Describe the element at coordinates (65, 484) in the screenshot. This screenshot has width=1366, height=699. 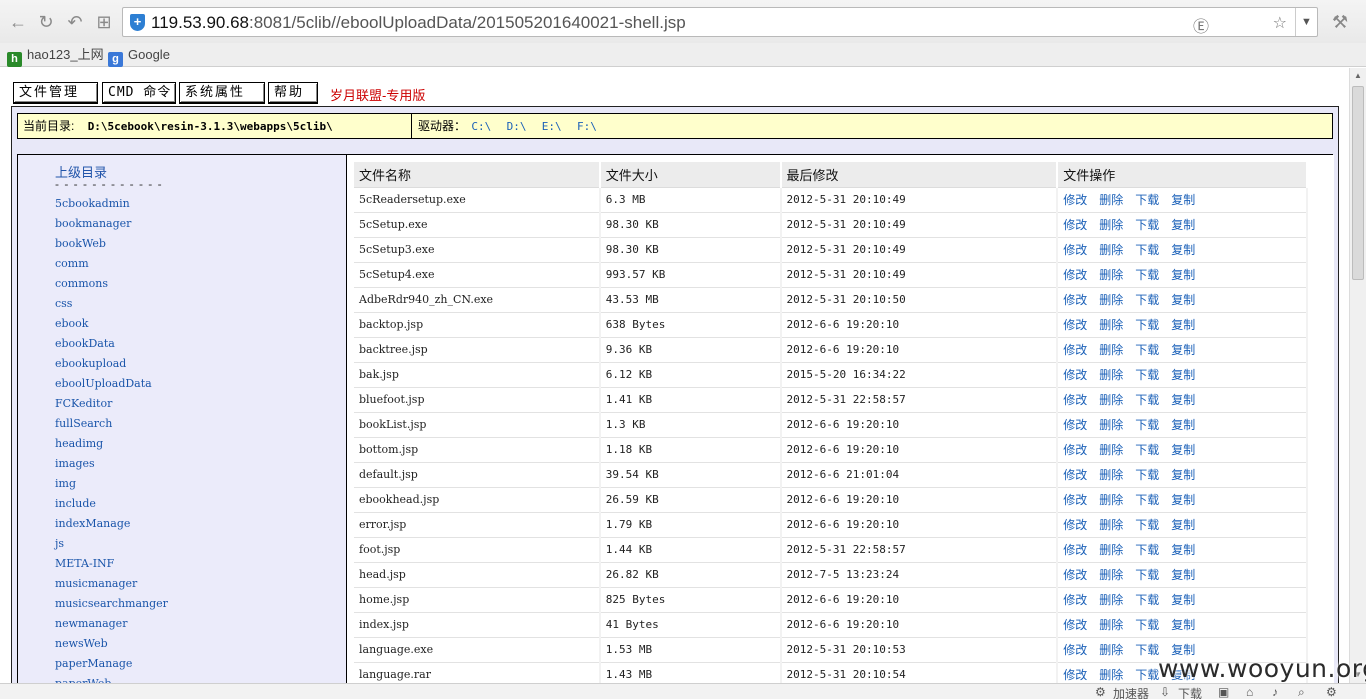
I see `sidebar-dir-item: img` at that location.